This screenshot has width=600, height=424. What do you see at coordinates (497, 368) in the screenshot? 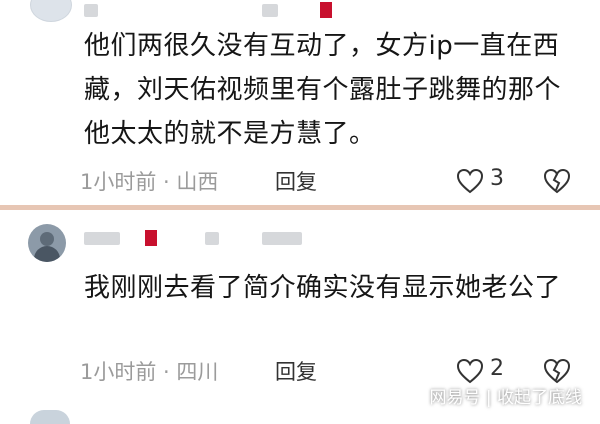
I see `like-count: 2` at bounding box center [497, 368].